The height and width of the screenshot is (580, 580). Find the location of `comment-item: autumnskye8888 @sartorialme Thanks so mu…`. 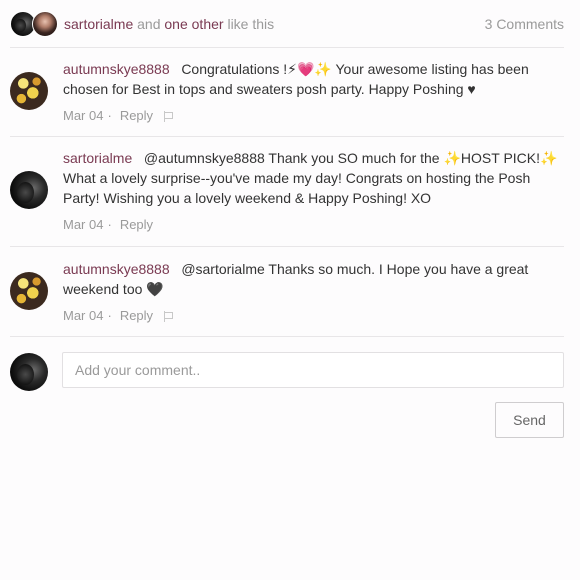

comment-item: autumnskye8888 @sartorialme Thanks so mu… is located at coordinates (287, 294).